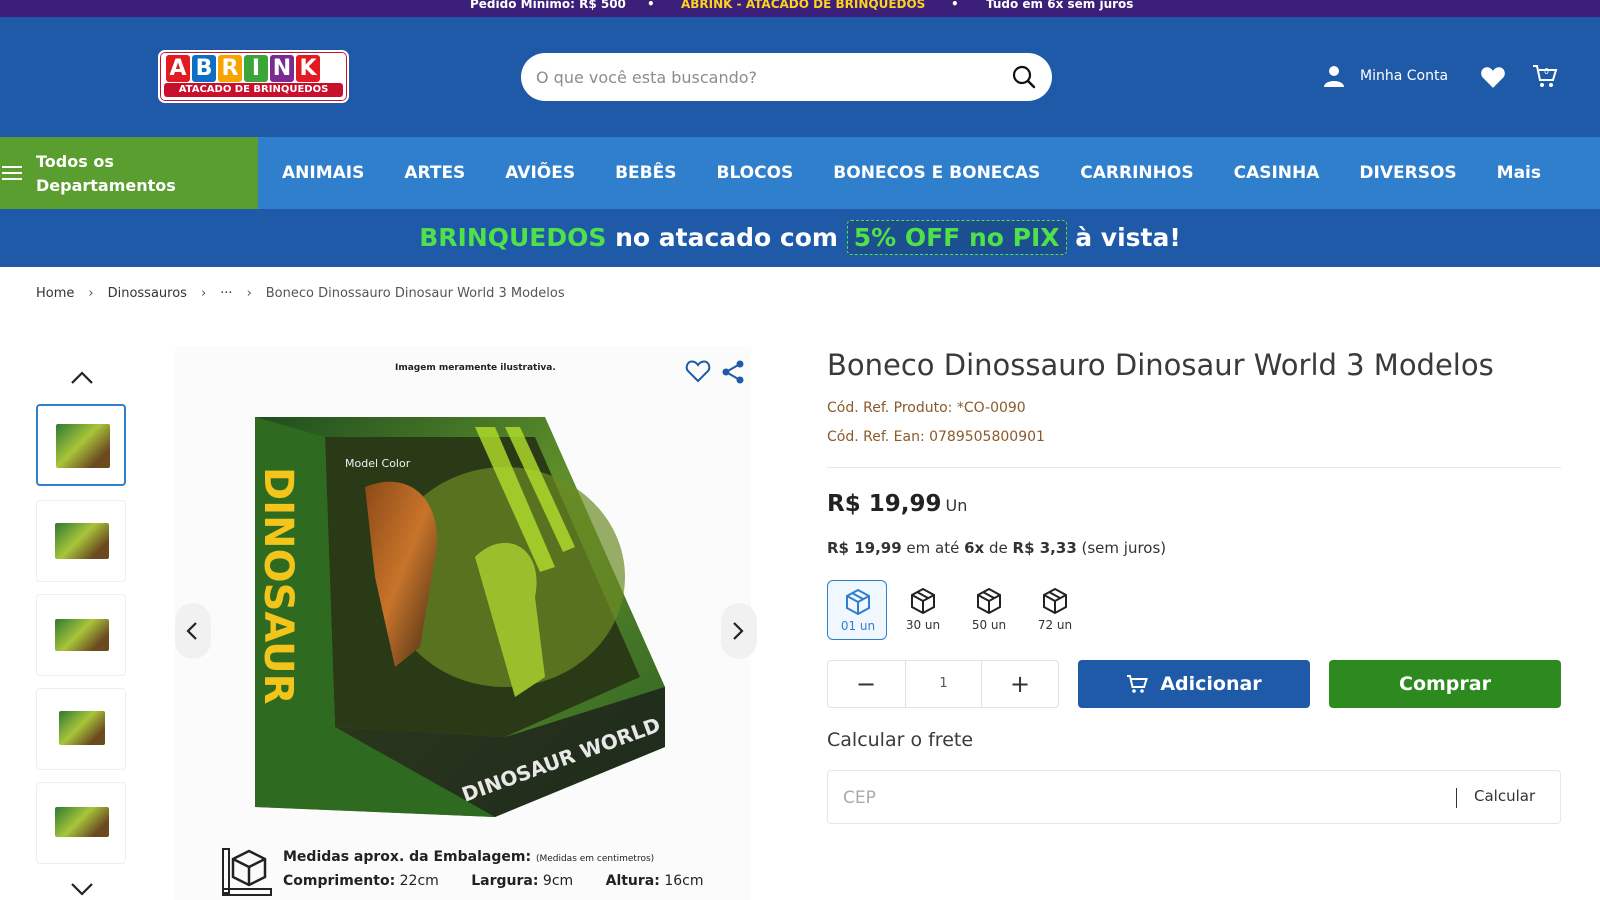 This screenshot has width=1600, height=900. I want to click on product-price: R$ 19,99 Un, so click(897, 504).